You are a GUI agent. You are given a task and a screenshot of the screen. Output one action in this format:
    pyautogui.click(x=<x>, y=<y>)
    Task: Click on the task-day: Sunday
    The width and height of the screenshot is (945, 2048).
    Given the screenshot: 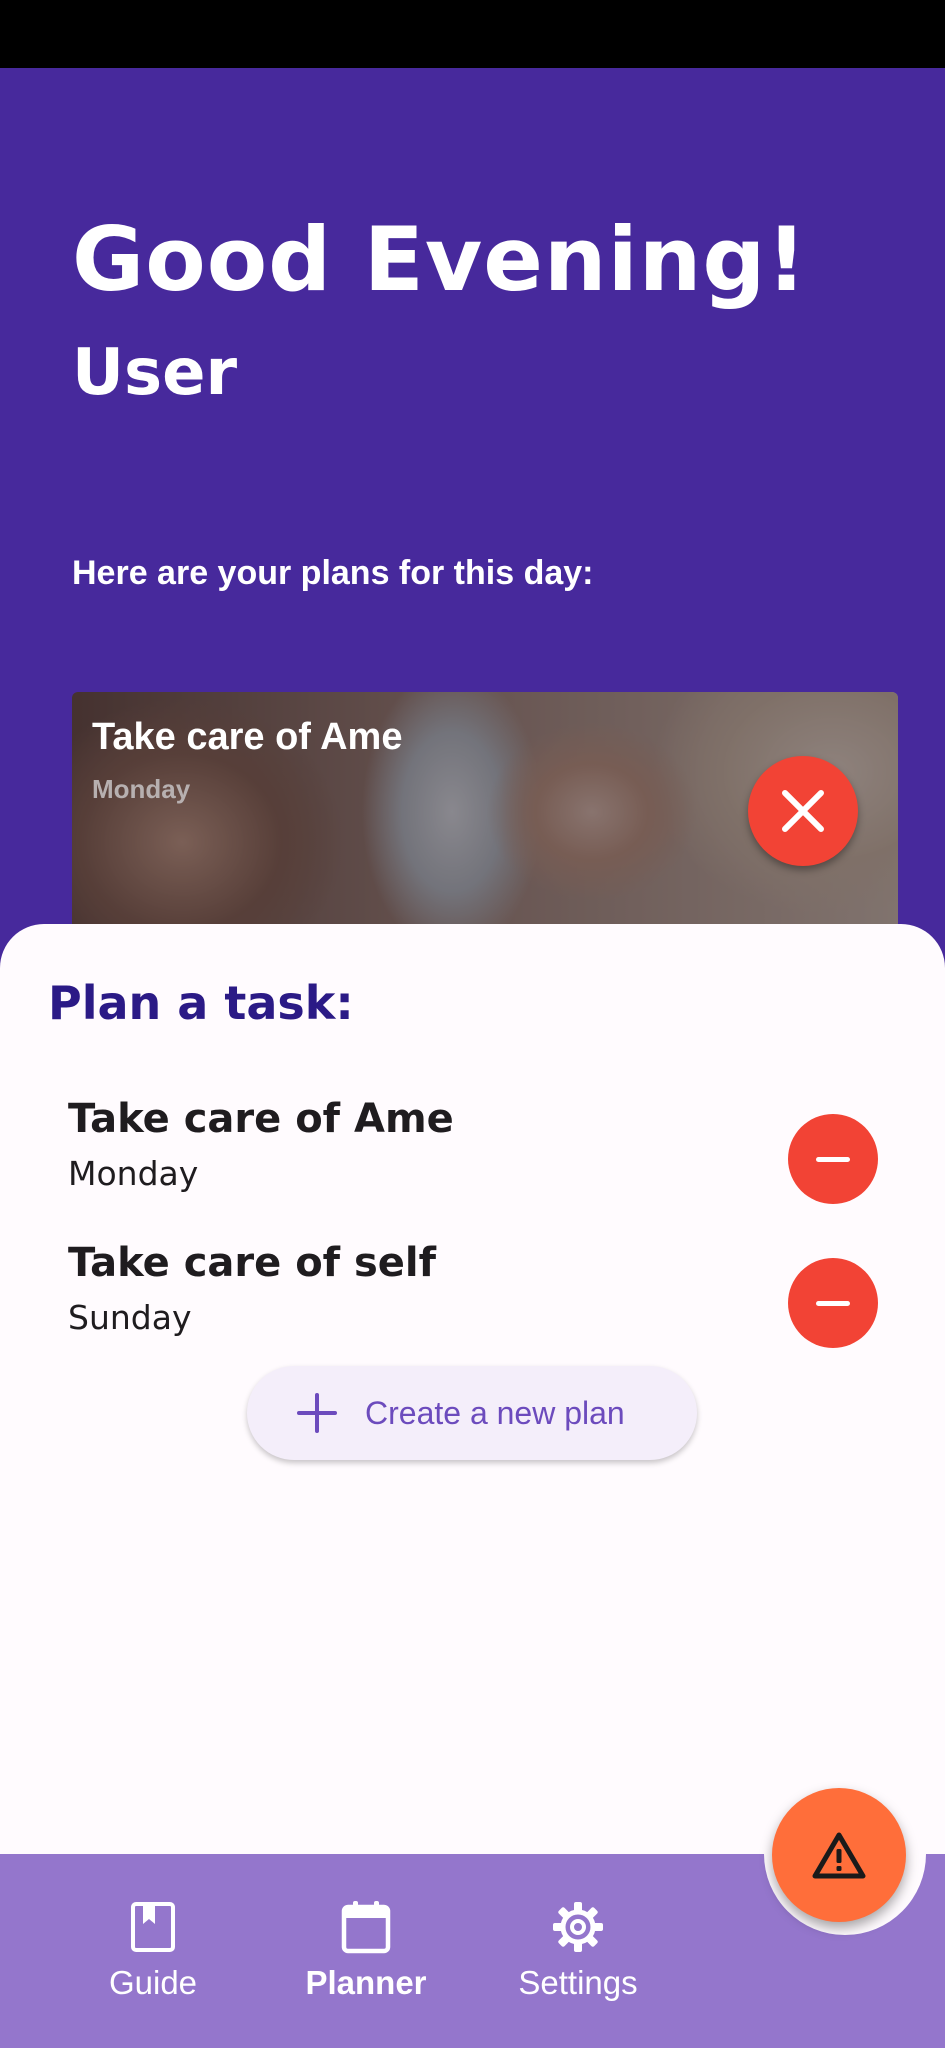 What is the action you would take?
    pyautogui.click(x=130, y=1317)
    